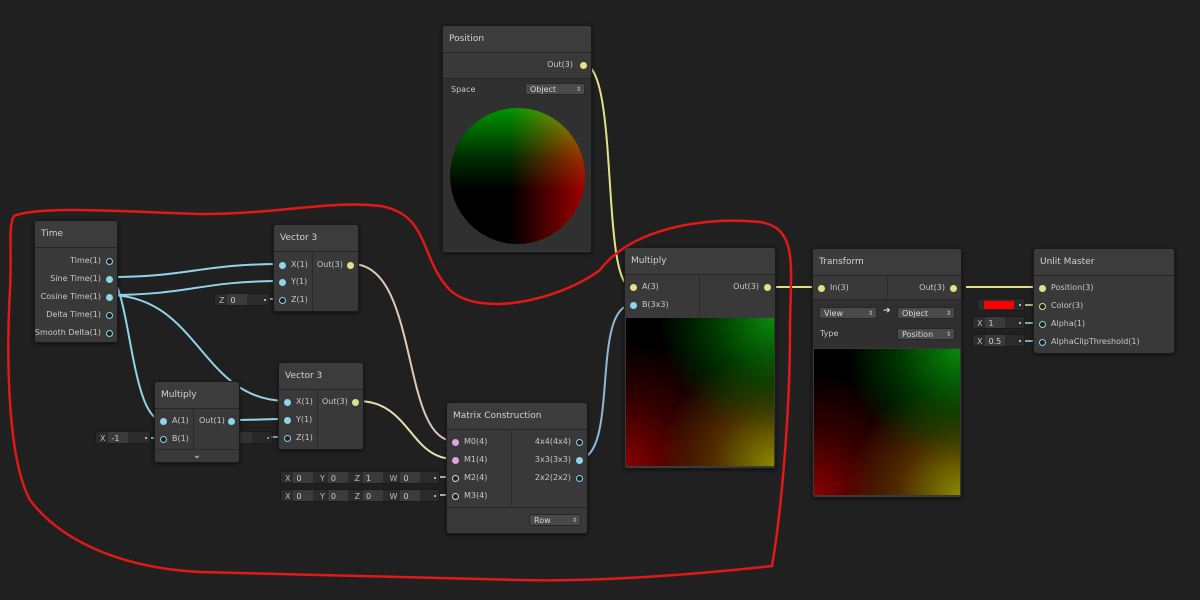 The height and width of the screenshot is (600, 1200). I want to click on multiply-small-b-field: X -1, so click(123, 437).